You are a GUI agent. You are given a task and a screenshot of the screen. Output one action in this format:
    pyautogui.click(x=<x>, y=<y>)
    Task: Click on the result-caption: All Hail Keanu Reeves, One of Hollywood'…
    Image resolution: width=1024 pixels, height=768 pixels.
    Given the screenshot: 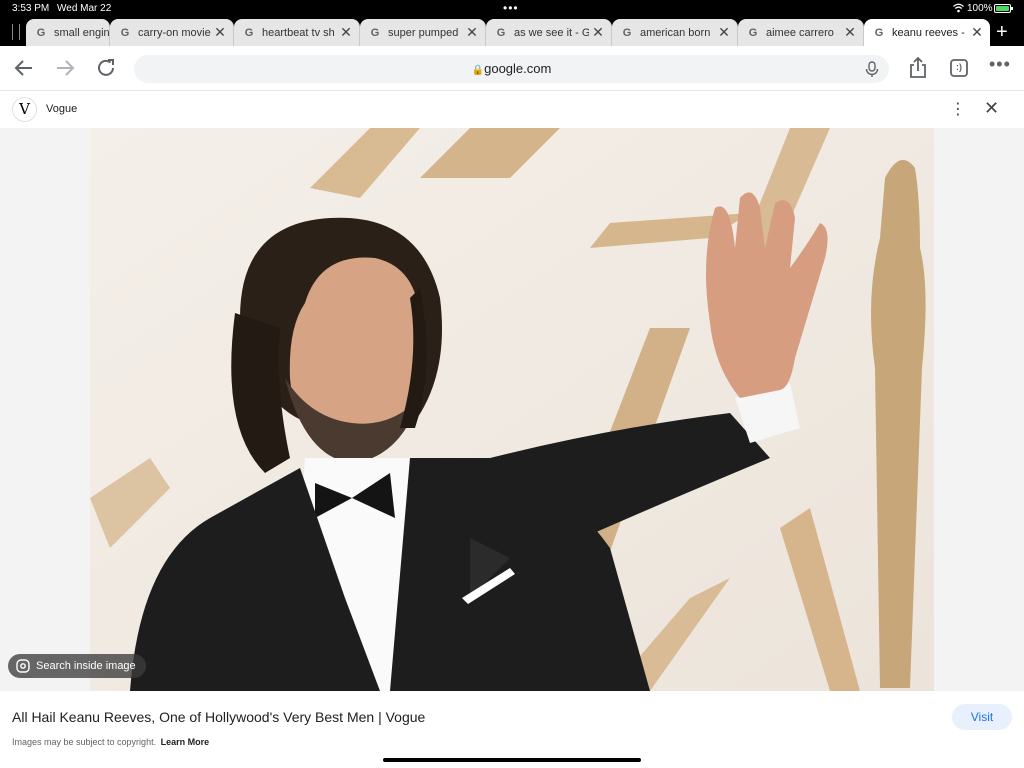 What is the action you would take?
    pyautogui.click(x=512, y=729)
    